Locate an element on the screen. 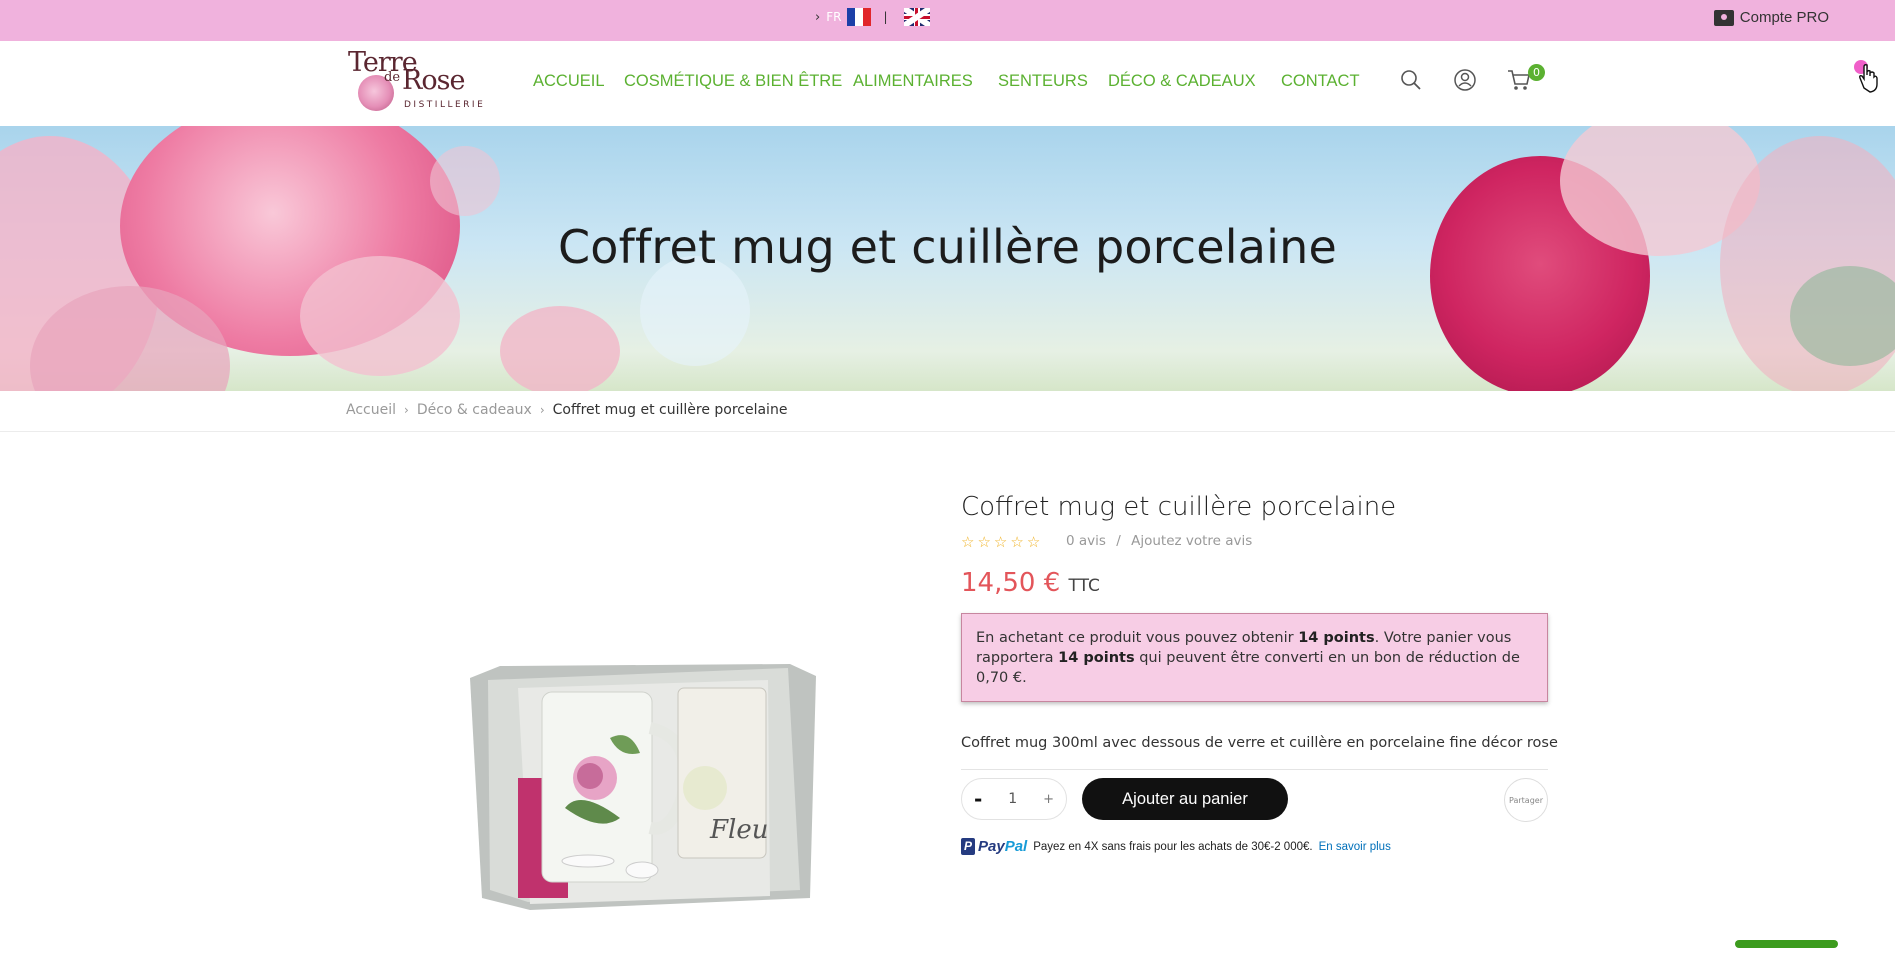 This screenshot has width=1895, height=958. pro-account-link: Compte PRO is located at coordinates (1771, 17).